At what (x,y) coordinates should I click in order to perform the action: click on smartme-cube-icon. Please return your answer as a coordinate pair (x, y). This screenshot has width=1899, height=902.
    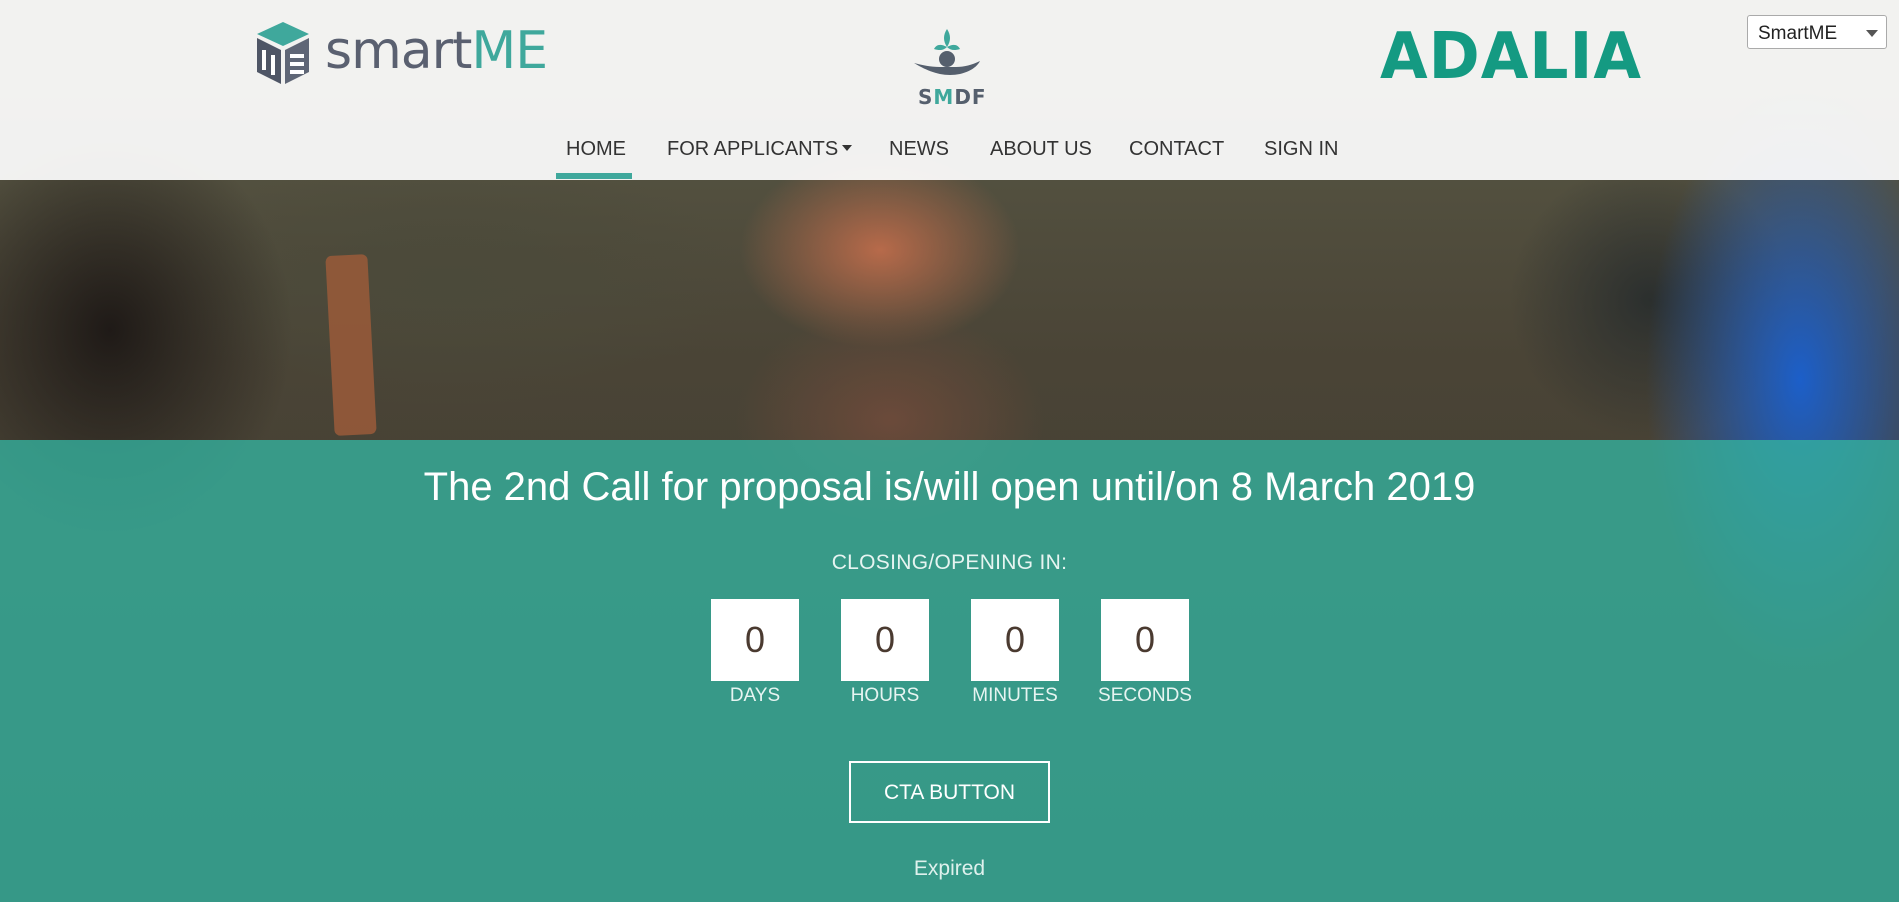
    Looking at the image, I should click on (283, 53).